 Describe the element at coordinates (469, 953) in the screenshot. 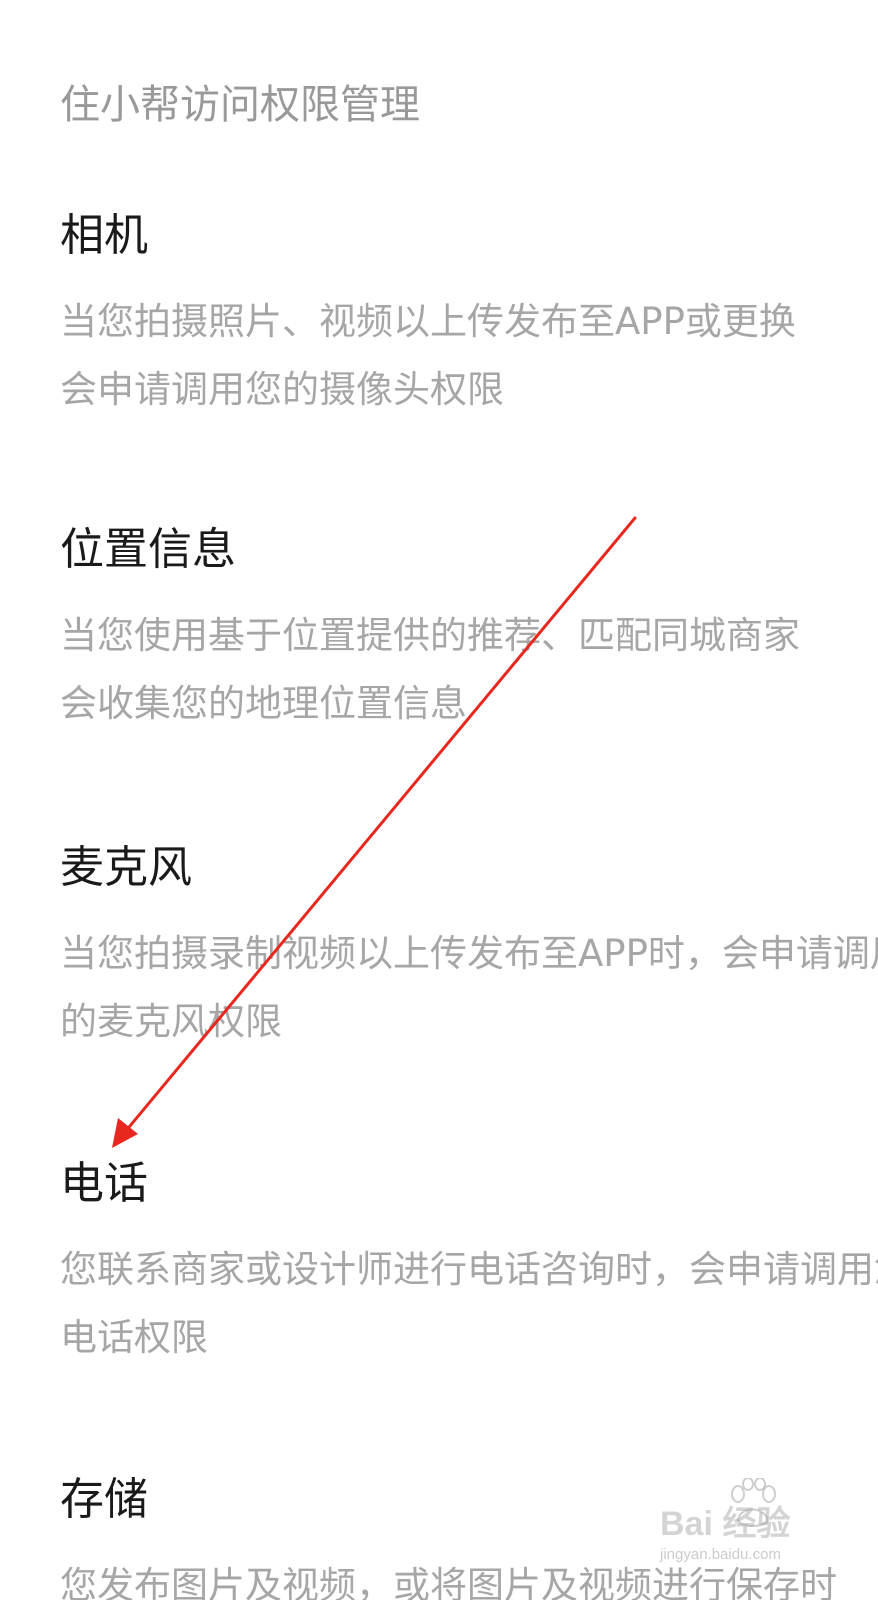

I see `permission-description-line: 当您拍摄录制视频以上传发布至APP时，会申请调用您` at that location.